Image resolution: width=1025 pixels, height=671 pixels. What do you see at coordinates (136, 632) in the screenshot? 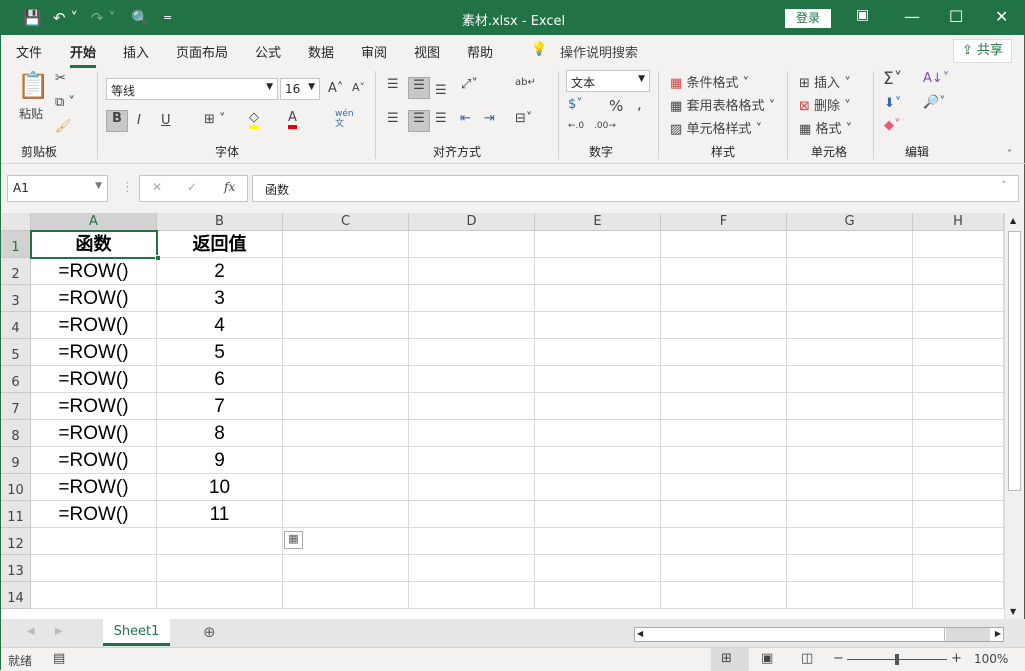
I see `sheet-tab-sheet1: Sheet1` at bounding box center [136, 632].